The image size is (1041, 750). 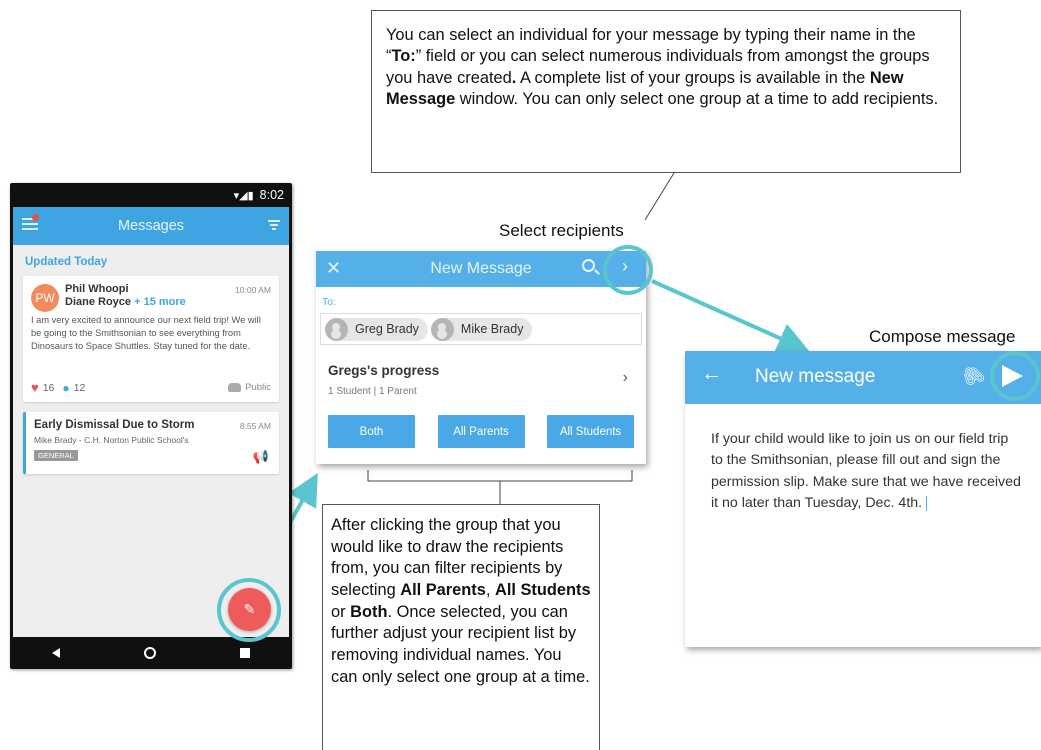 What do you see at coordinates (329, 302) in the screenshot?
I see `to-label: To:` at bounding box center [329, 302].